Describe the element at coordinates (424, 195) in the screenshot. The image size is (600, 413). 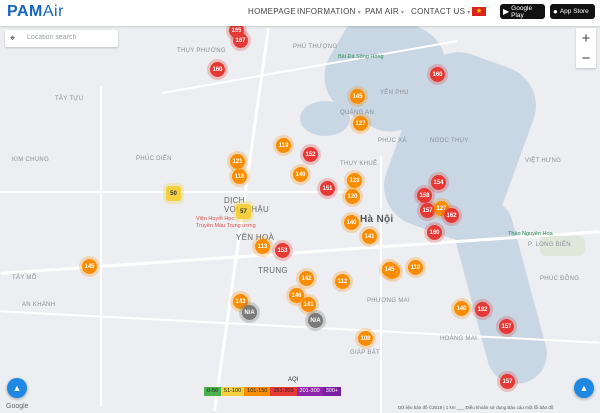
I see `aqi-marker: 158` at that location.